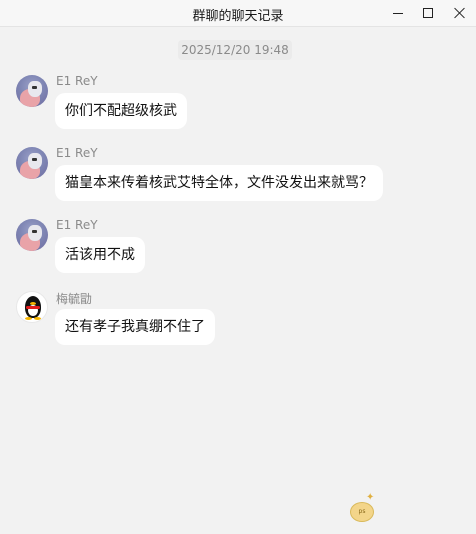  Describe the element at coordinates (362, 512) in the screenshot. I see `watermark-logo-icon: ps` at that location.